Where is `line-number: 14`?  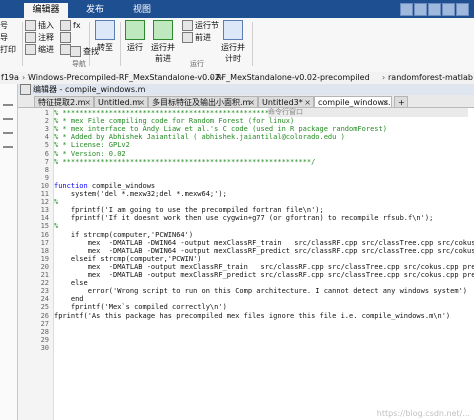
line-number: 14 is located at coordinates (44, 218).